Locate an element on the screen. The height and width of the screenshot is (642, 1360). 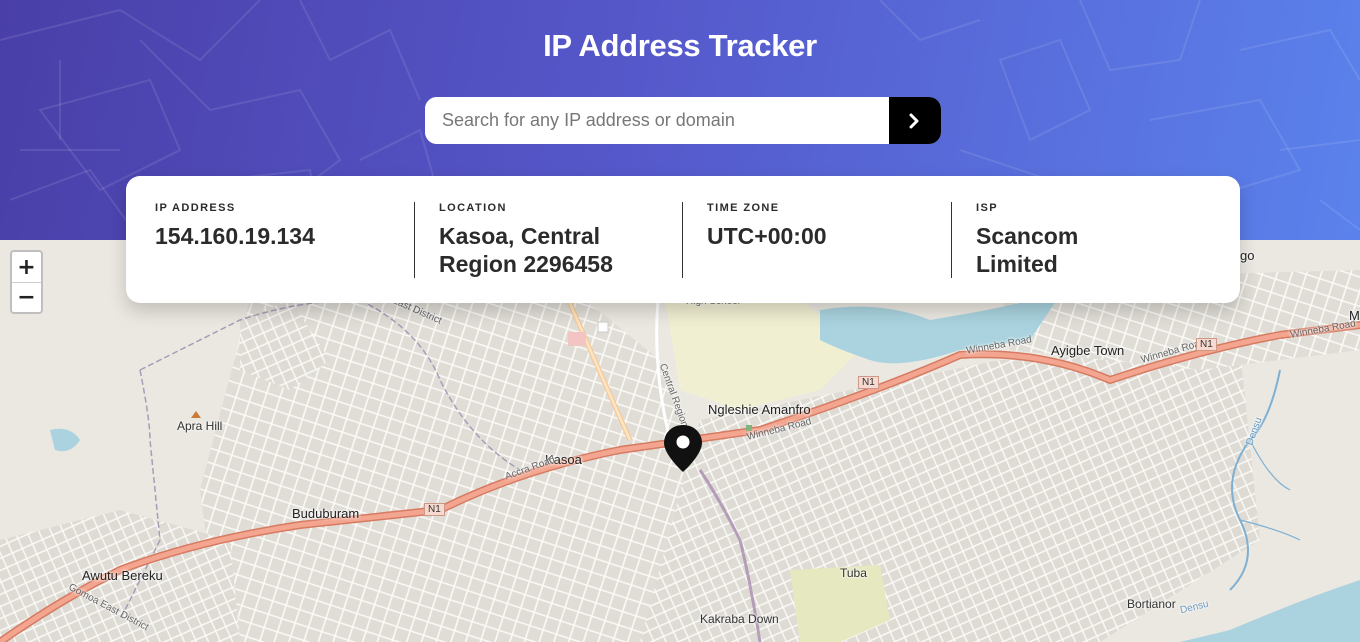
zoom-control: + − is located at coordinates (26, 282).